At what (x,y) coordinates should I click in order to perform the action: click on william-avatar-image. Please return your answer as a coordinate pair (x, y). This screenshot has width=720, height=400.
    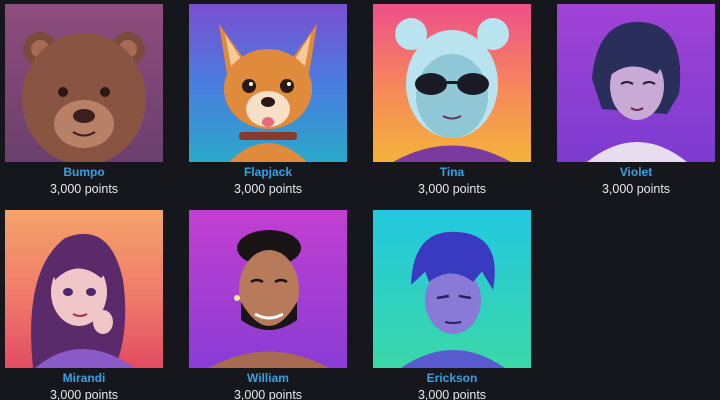
    Looking at the image, I should click on (268, 289).